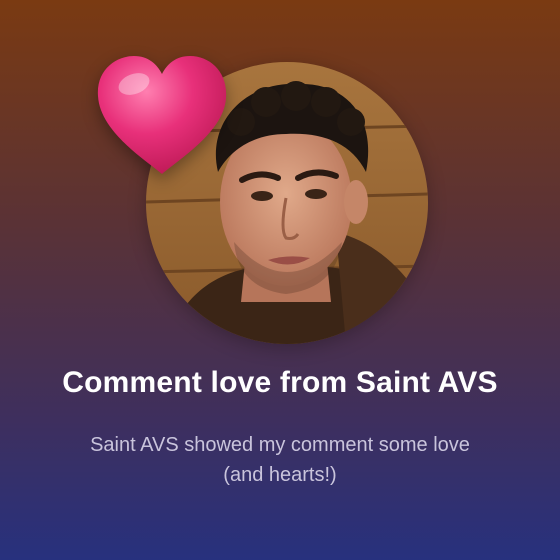 The height and width of the screenshot is (560, 560). What do you see at coordinates (280, 382) in the screenshot?
I see `notification-title: Comment love from Saint AVS` at bounding box center [280, 382].